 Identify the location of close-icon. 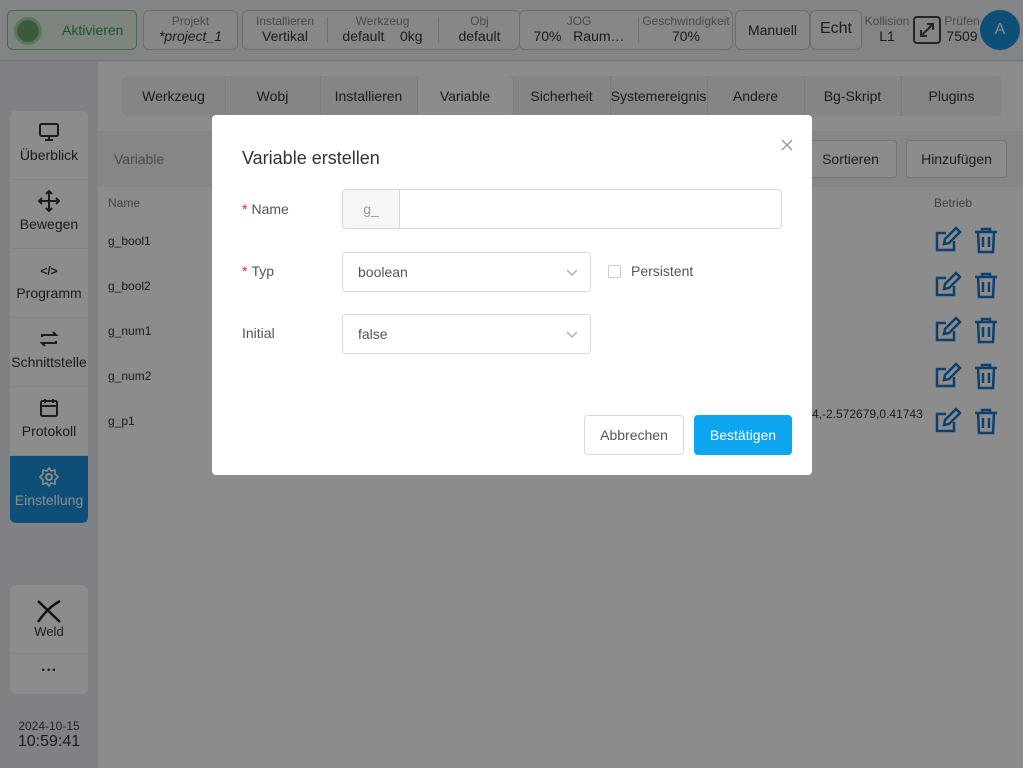
(787, 145).